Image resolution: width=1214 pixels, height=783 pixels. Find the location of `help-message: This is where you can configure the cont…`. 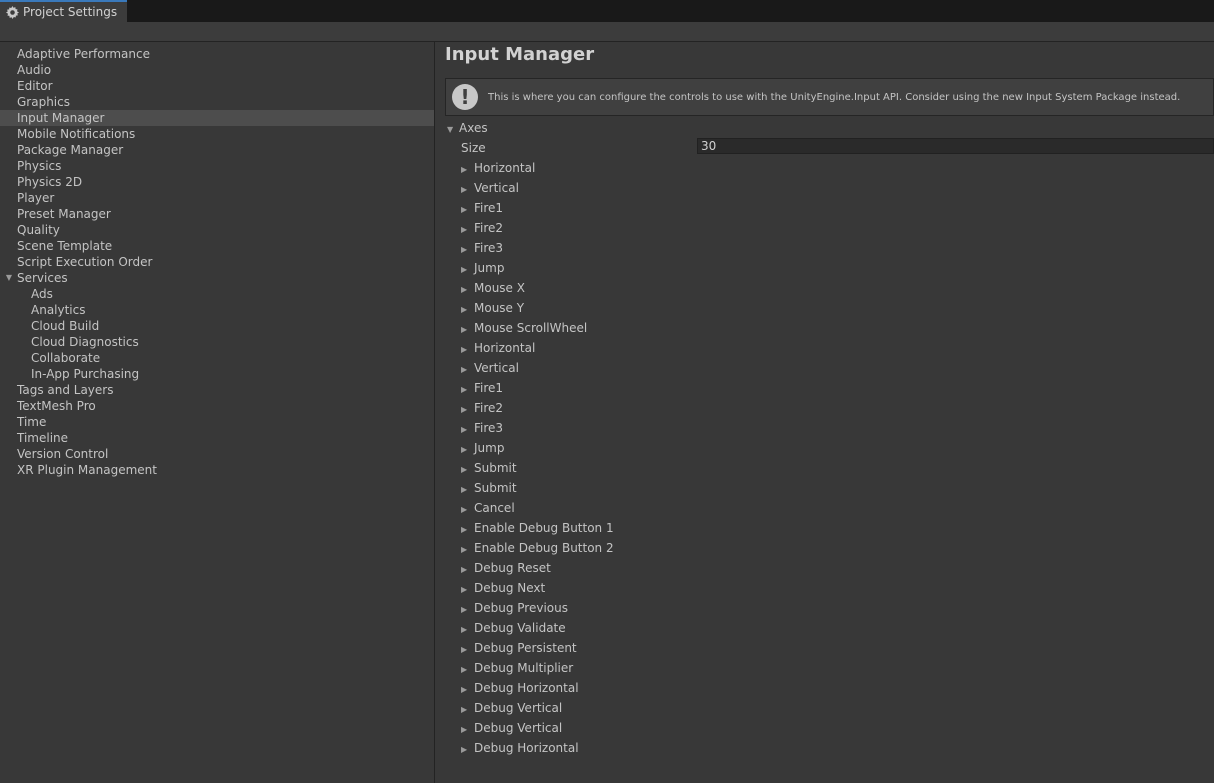

help-message: This is where you can configure the cont… is located at coordinates (834, 97).